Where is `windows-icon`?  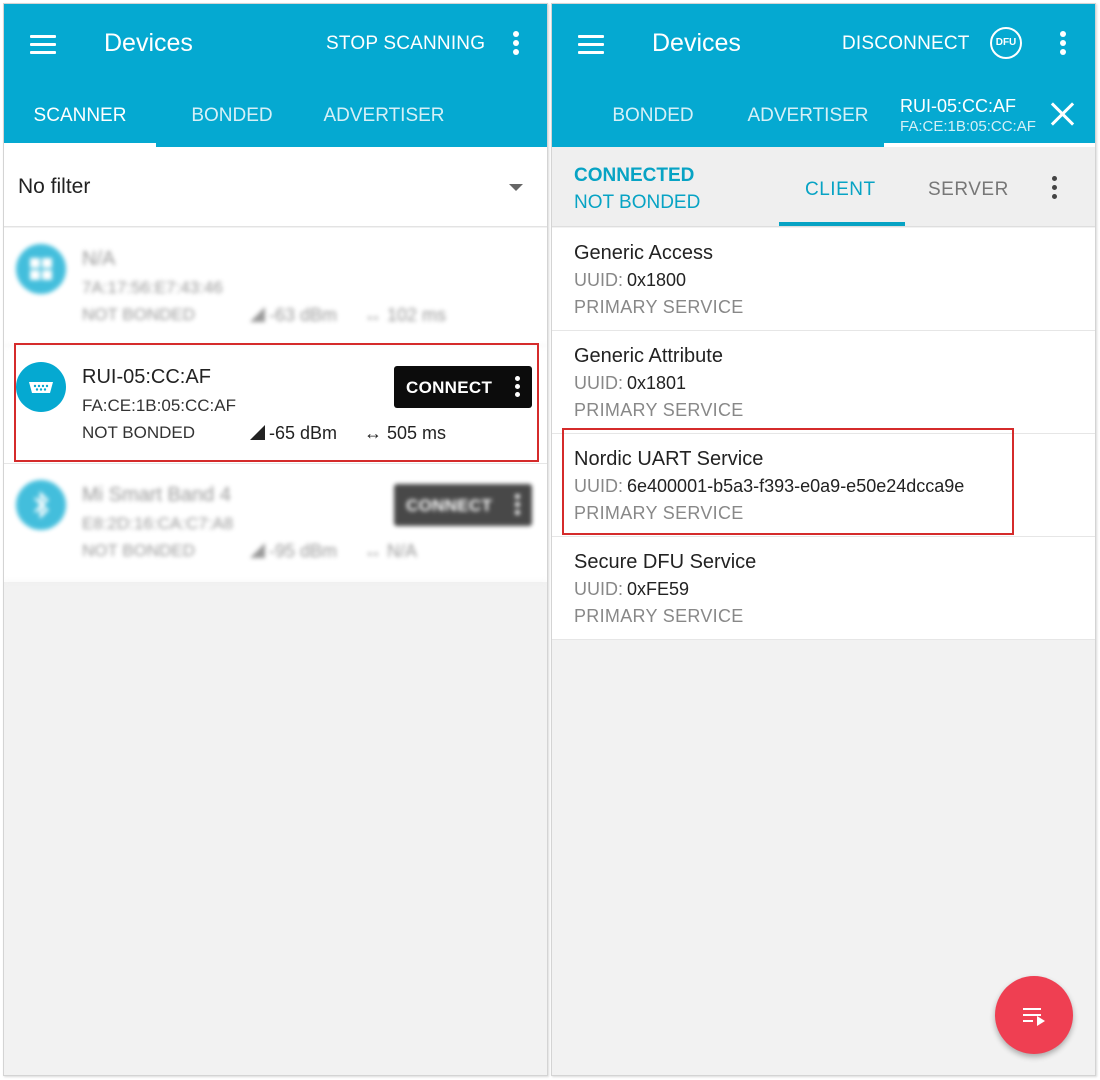 windows-icon is located at coordinates (41, 269).